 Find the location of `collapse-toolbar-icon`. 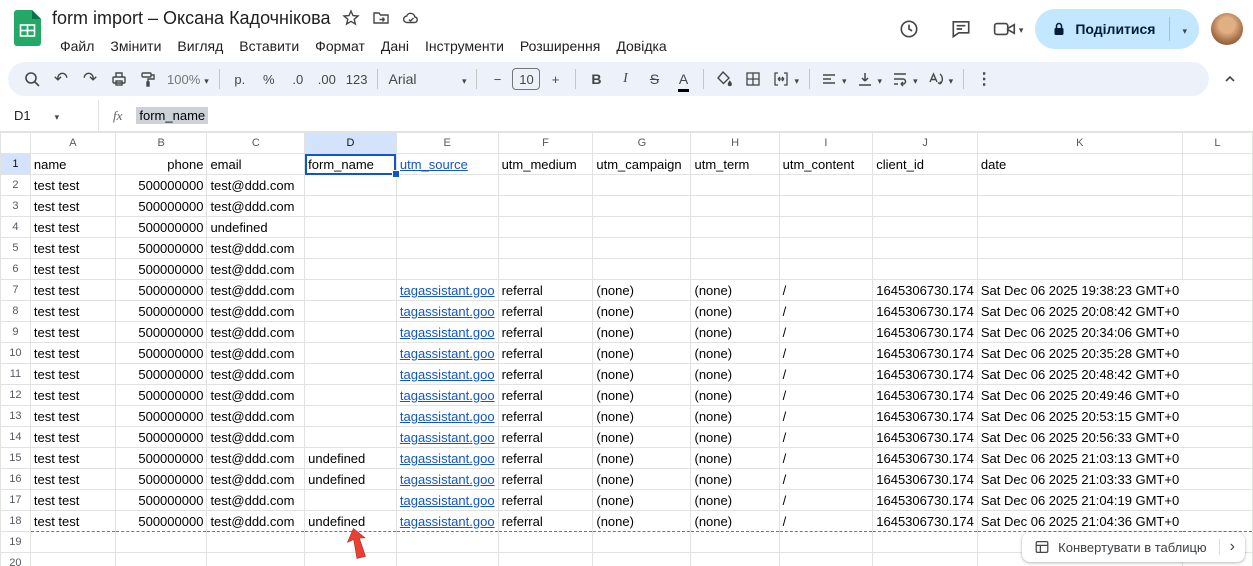

collapse-toolbar-icon is located at coordinates (1230, 79).